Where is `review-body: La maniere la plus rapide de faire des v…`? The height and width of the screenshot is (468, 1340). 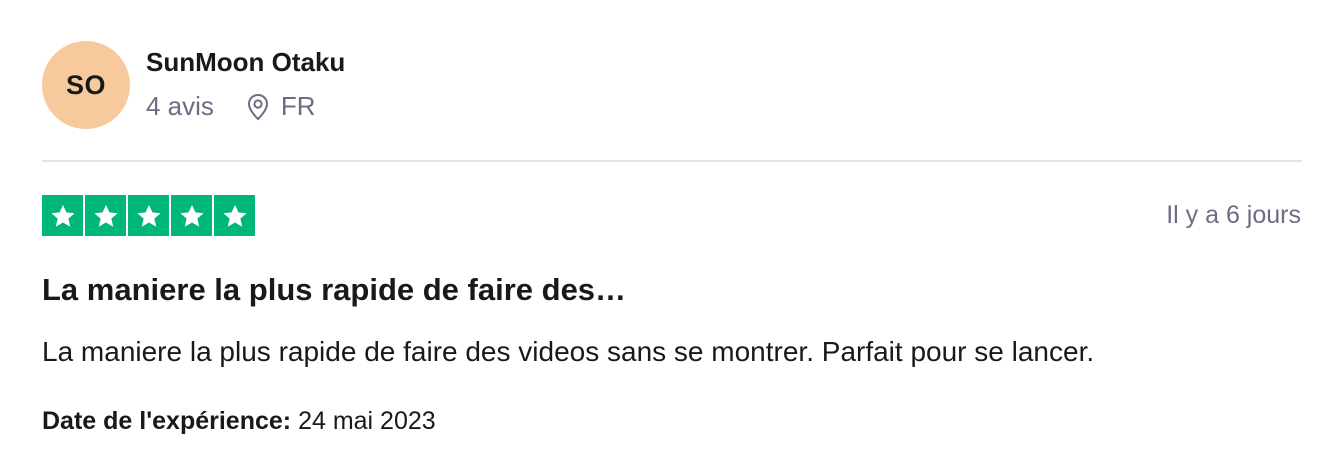
review-body: La maniere la plus rapide de faire des v… is located at coordinates (568, 351).